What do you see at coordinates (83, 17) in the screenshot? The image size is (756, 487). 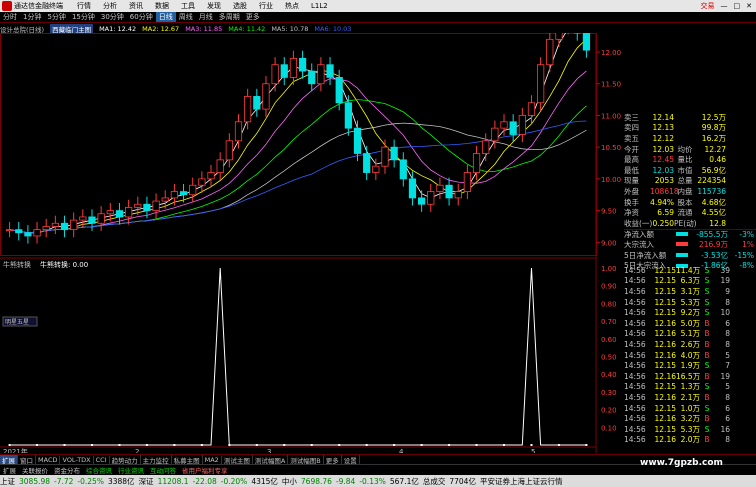 I see `period-tab: 15分钟` at bounding box center [83, 17].